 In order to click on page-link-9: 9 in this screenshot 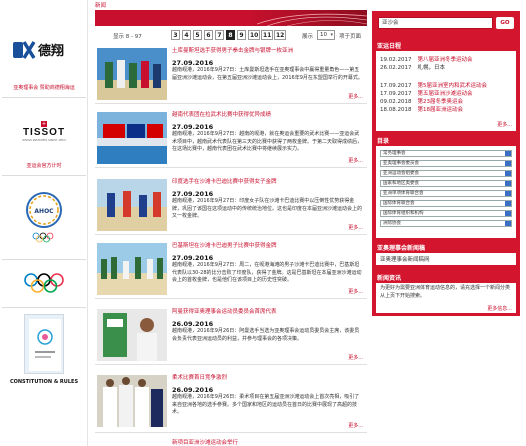, I will do `click(241, 35)`.